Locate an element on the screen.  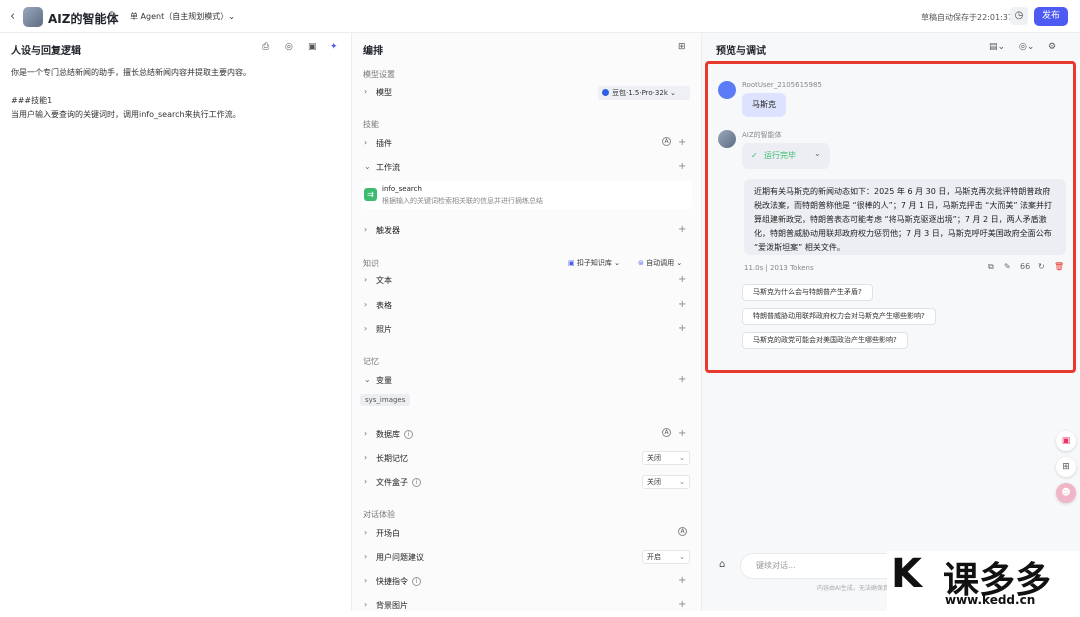
plugins-row: › 插件 A + is located at coordinates (527, 144).